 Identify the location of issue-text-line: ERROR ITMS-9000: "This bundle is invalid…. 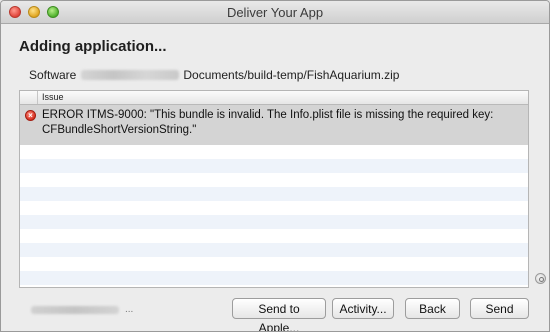
(268, 115).